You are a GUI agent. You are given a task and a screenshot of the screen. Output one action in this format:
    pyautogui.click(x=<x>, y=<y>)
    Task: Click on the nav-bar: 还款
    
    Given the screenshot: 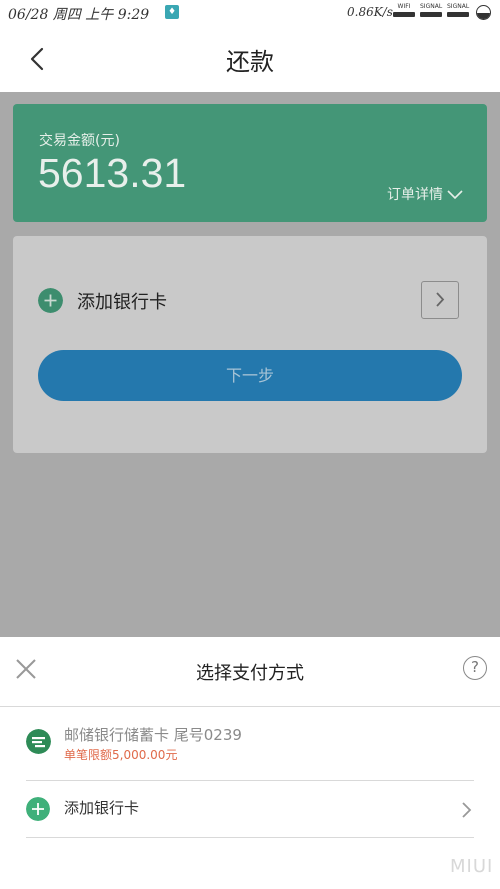 What is the action you would take?
    pyautogui.click(x=250, y=59)
    